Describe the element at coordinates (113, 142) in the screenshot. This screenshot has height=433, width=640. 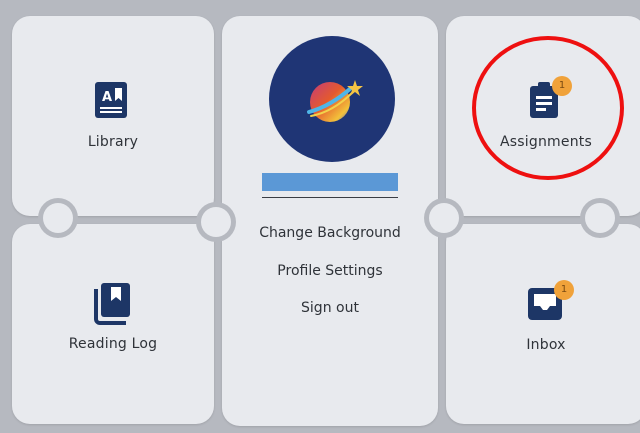
I see `library-label: Library` at that location.